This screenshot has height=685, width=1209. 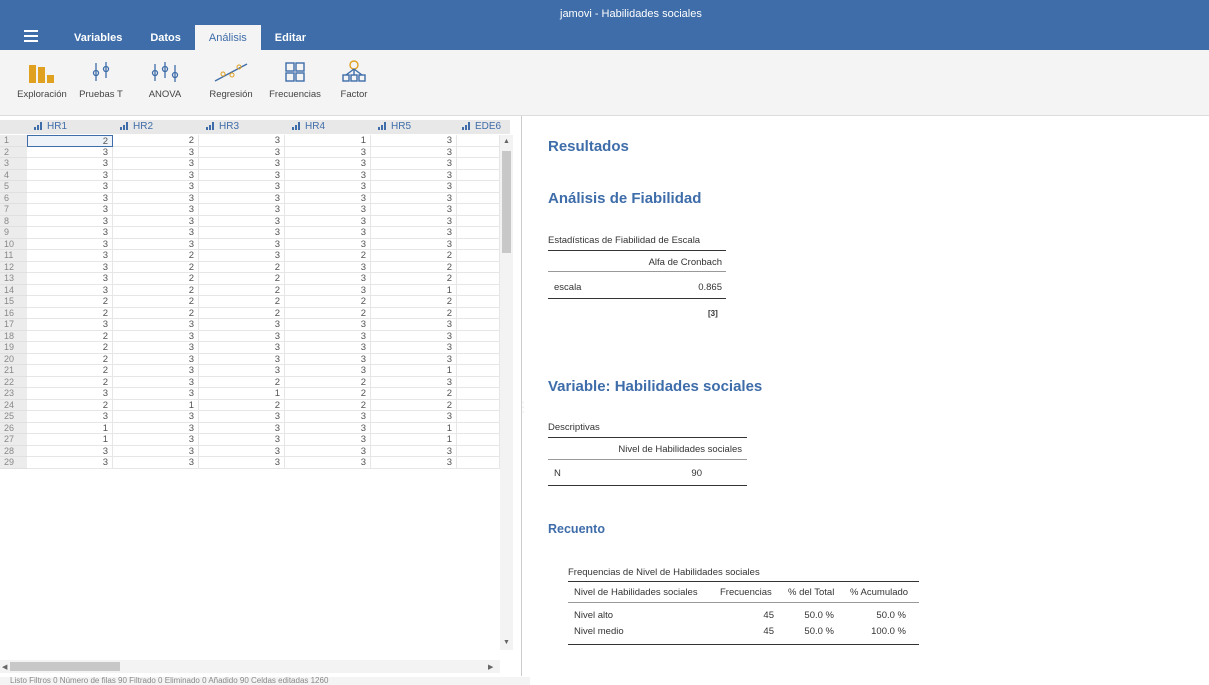 I want to click on scroll-right-icon: ▶, so click(x=490, y=667).